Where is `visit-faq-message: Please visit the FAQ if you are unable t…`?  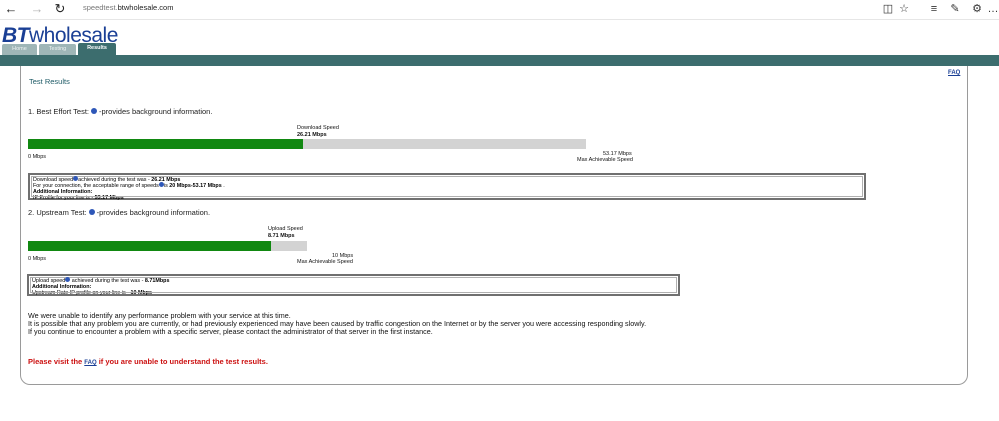 visit-faq-message: Please visit the FAQ if you are unable t… is located at coordinates (148, 361).